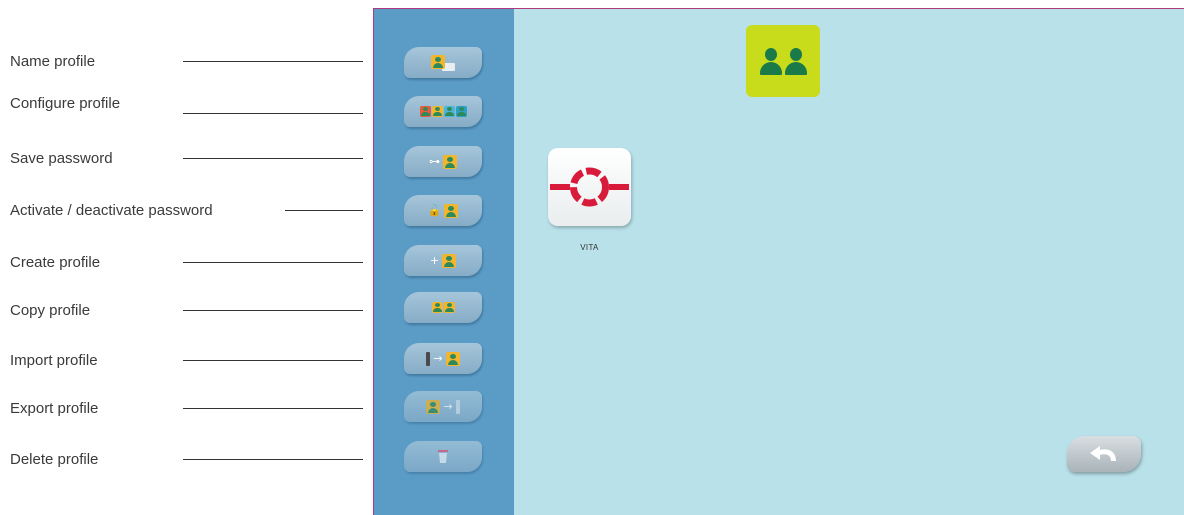 The image size is (1184, 515). I want to click on profile-sidebar: ⊶ 🔓 + → →, so click(444, 262).